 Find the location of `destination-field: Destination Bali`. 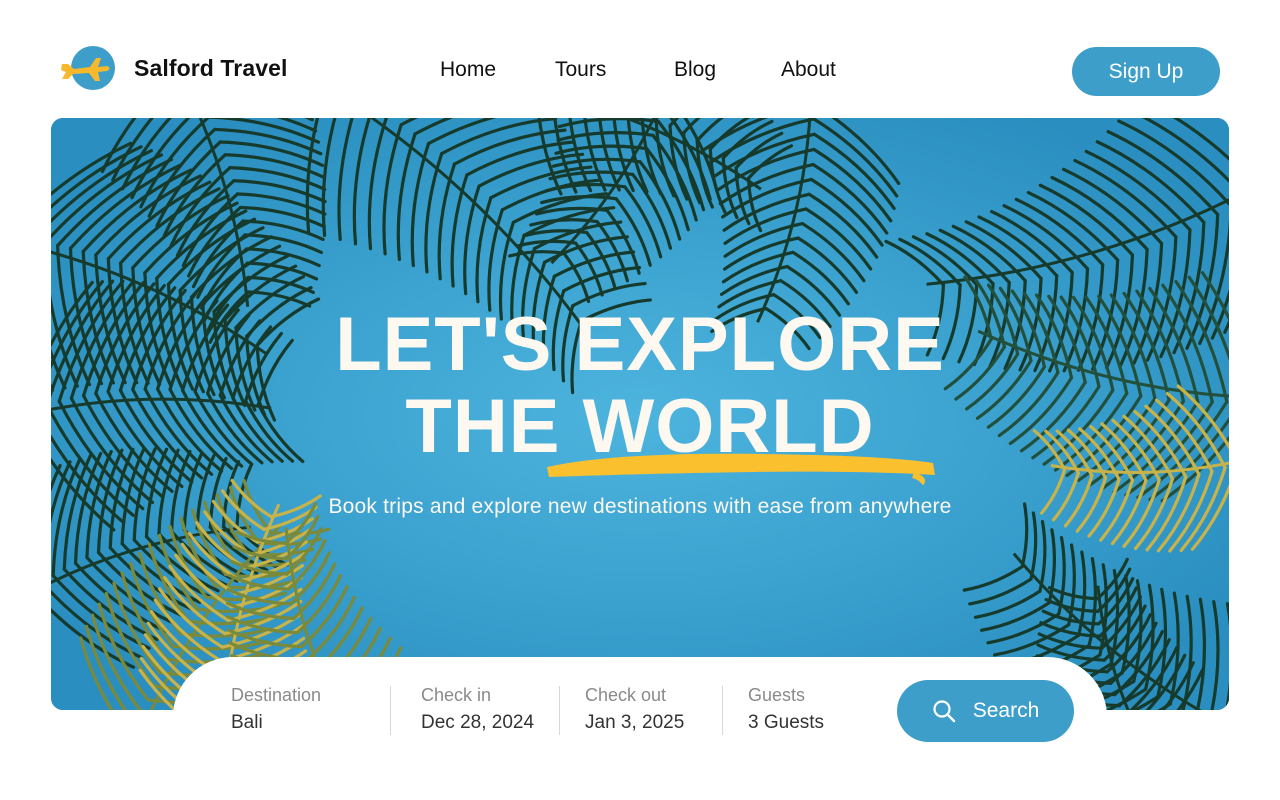

destination-field: Destination Bali is located at coordinates (276, 709).